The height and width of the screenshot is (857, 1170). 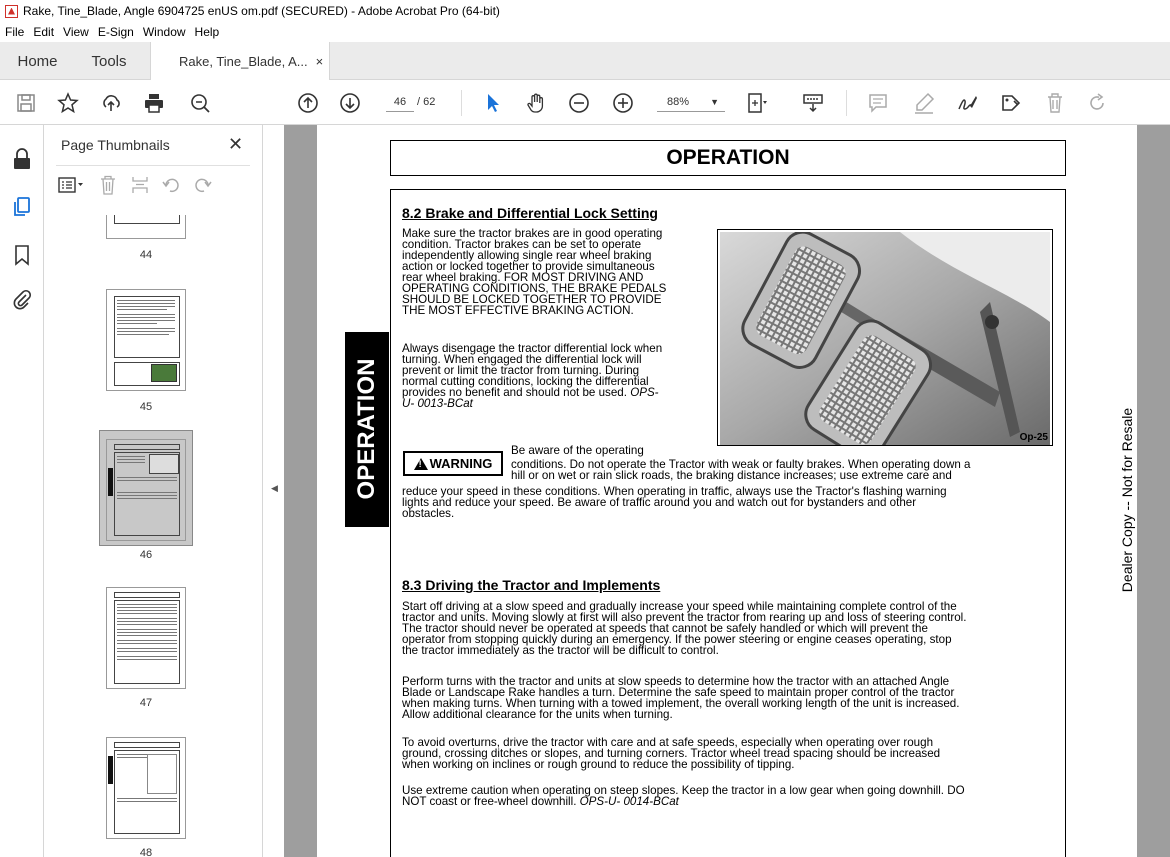 I want to click on menu-bar: File Edit View E-Sign Window Help, so click(x=585, y=32).